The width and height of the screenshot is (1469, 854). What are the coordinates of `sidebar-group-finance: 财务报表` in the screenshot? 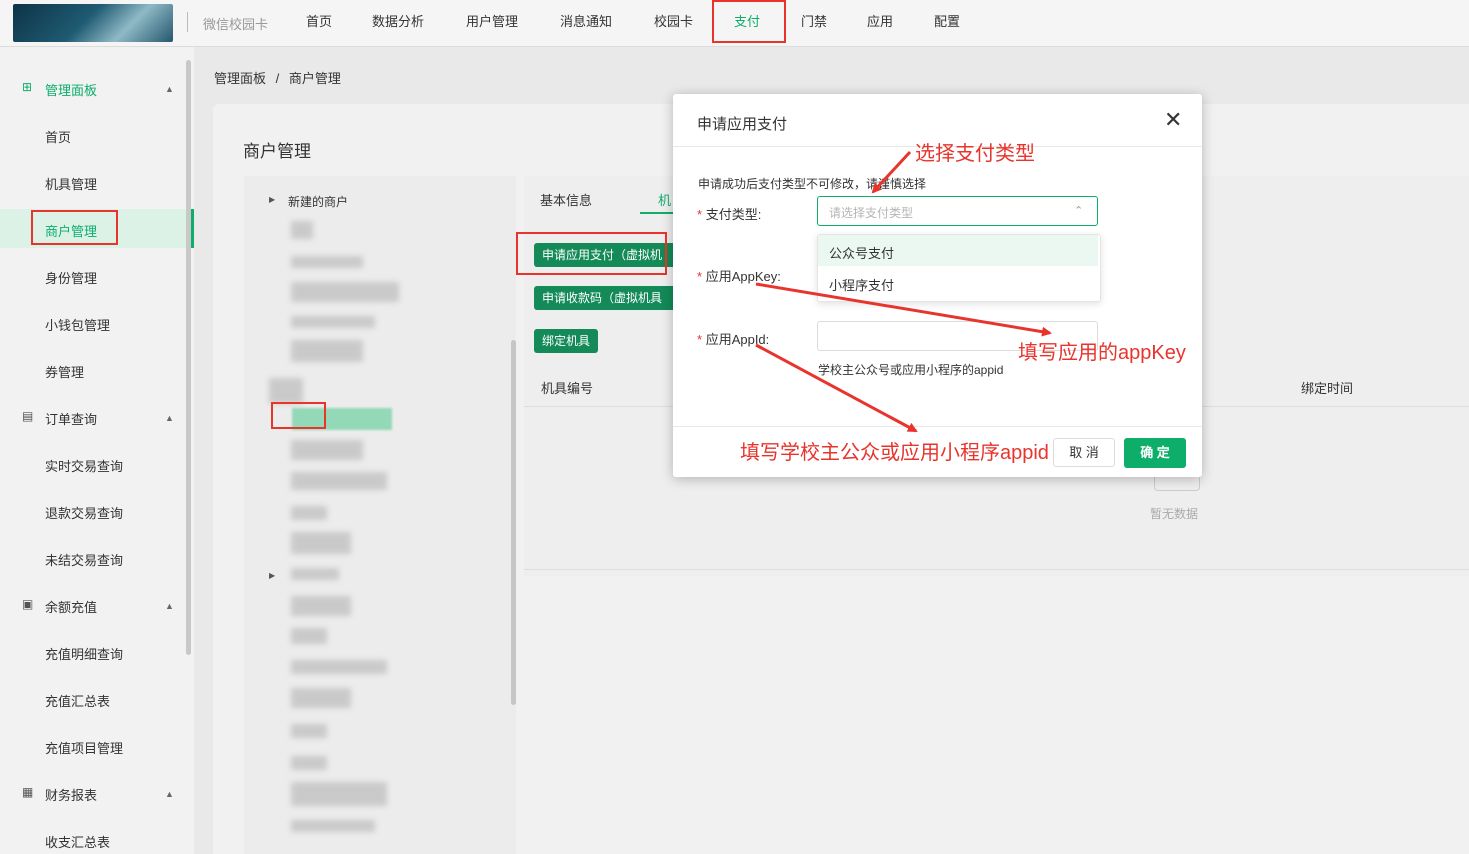 It's located at (71, 794).